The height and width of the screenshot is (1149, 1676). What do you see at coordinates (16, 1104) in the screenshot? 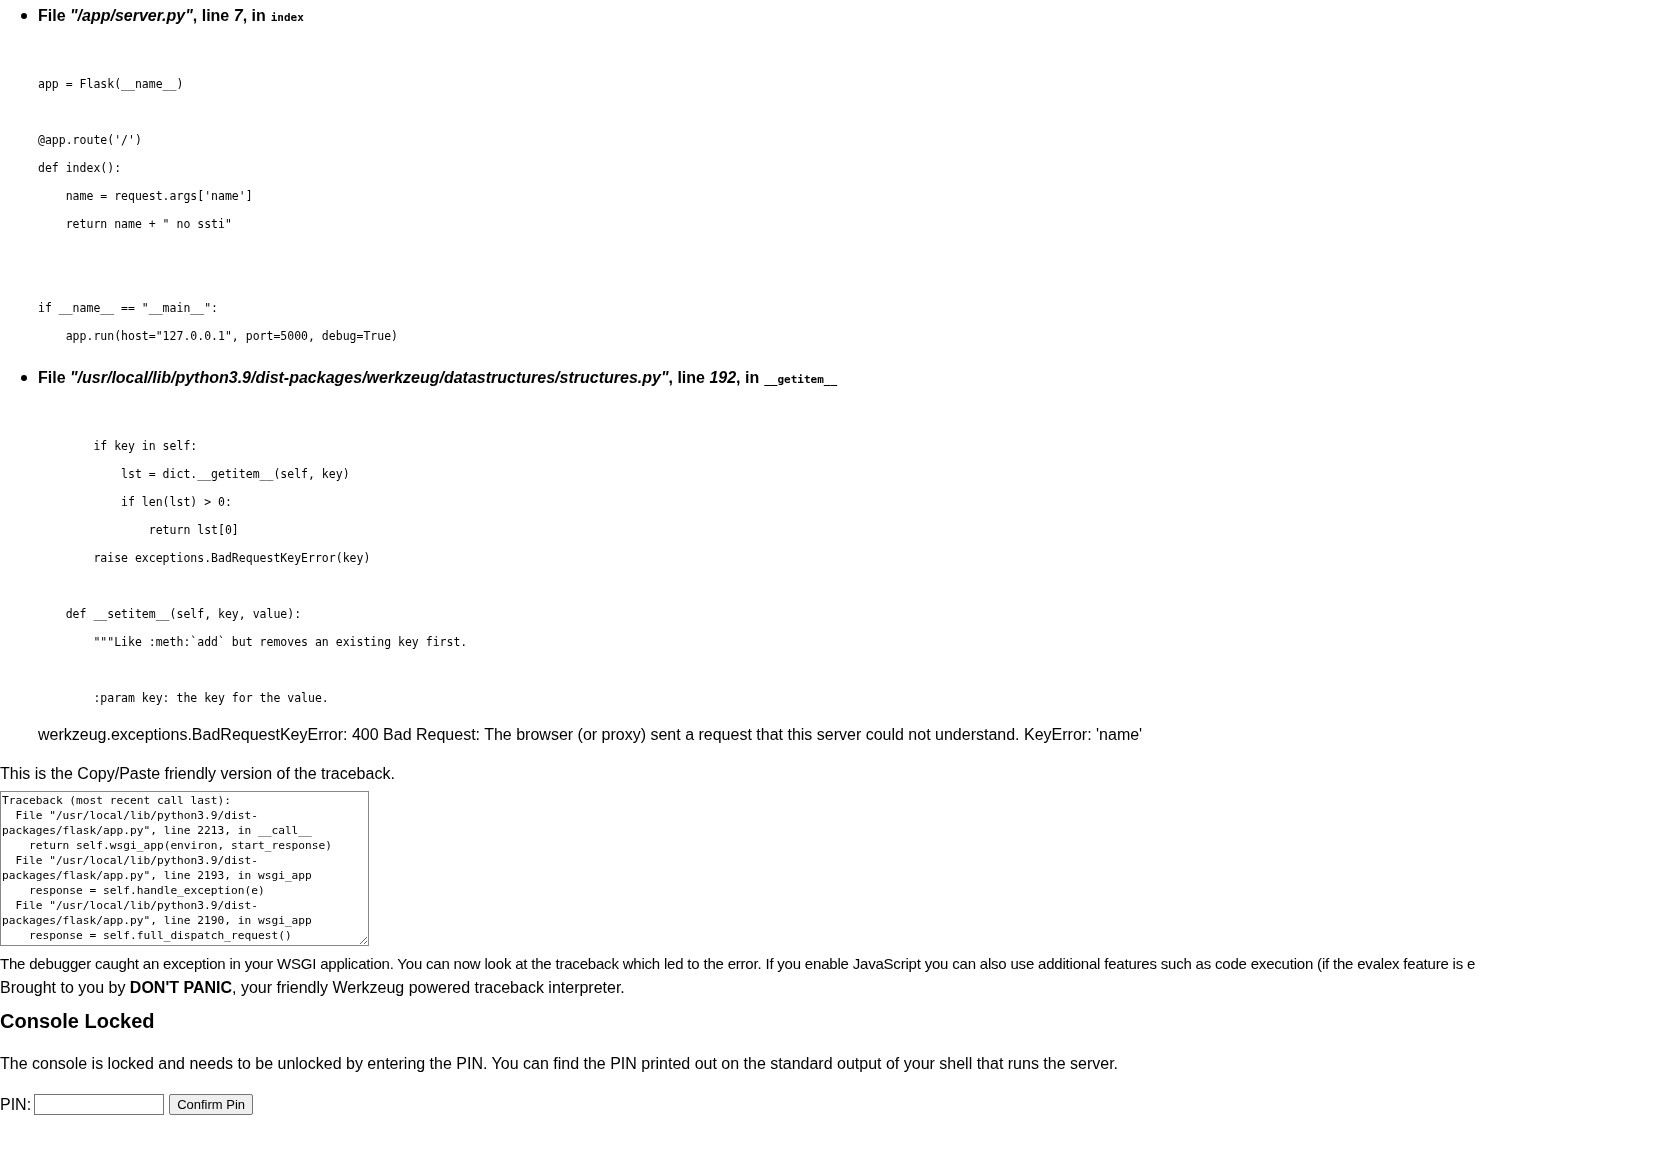
I see `pin-label: PIN:` at bounding box center [16, 1104].